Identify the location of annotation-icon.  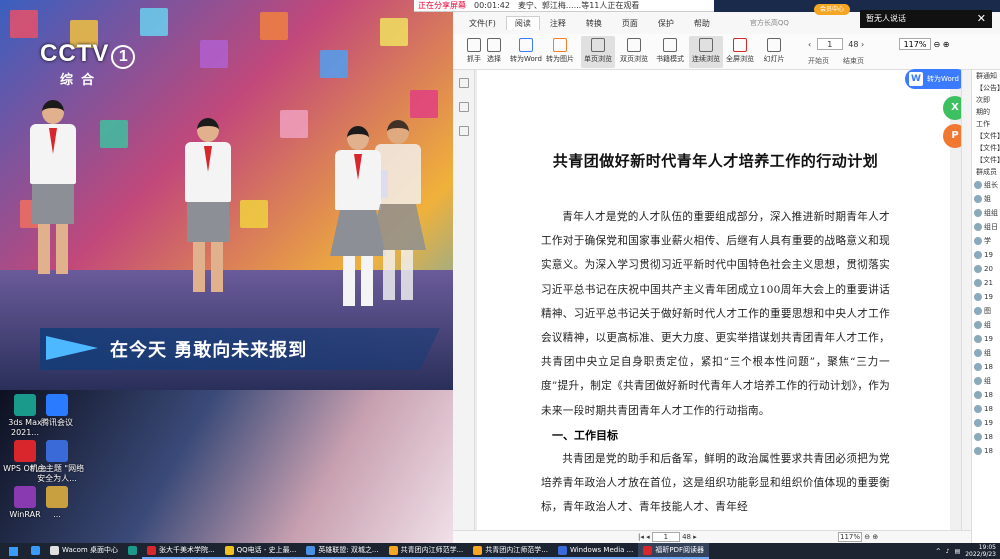
(463, 131).